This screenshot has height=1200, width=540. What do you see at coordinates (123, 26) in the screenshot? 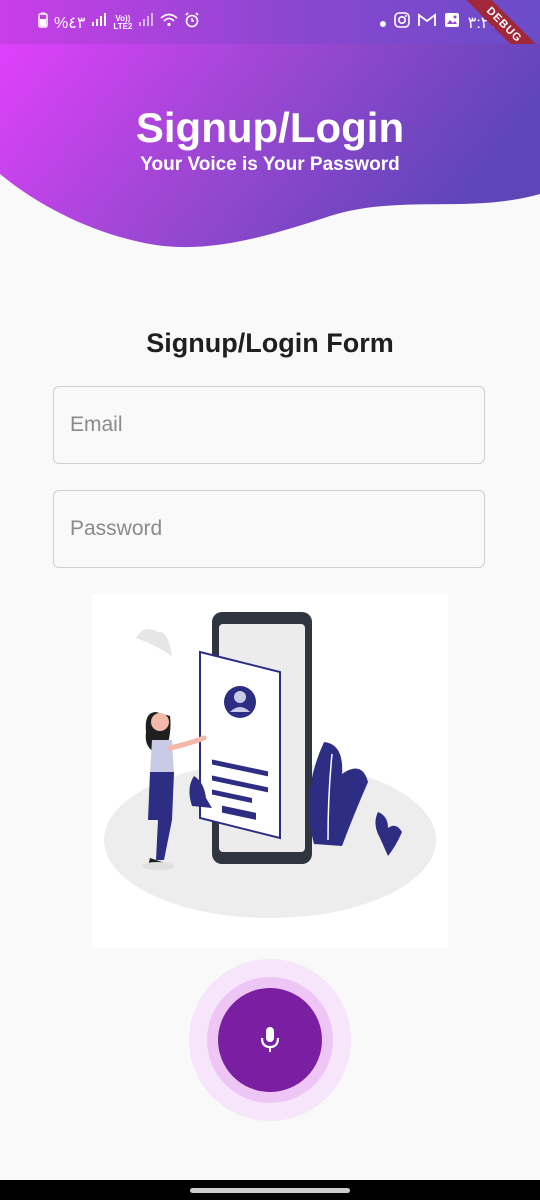
I see `network-label: LTE2` at bounding box center [123, 26].